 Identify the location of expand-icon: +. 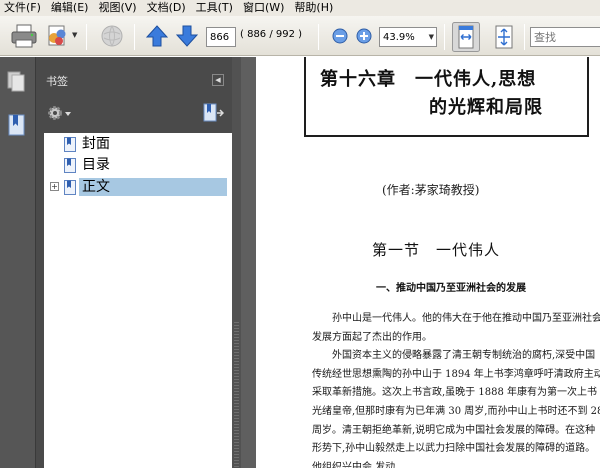
(54, 186).